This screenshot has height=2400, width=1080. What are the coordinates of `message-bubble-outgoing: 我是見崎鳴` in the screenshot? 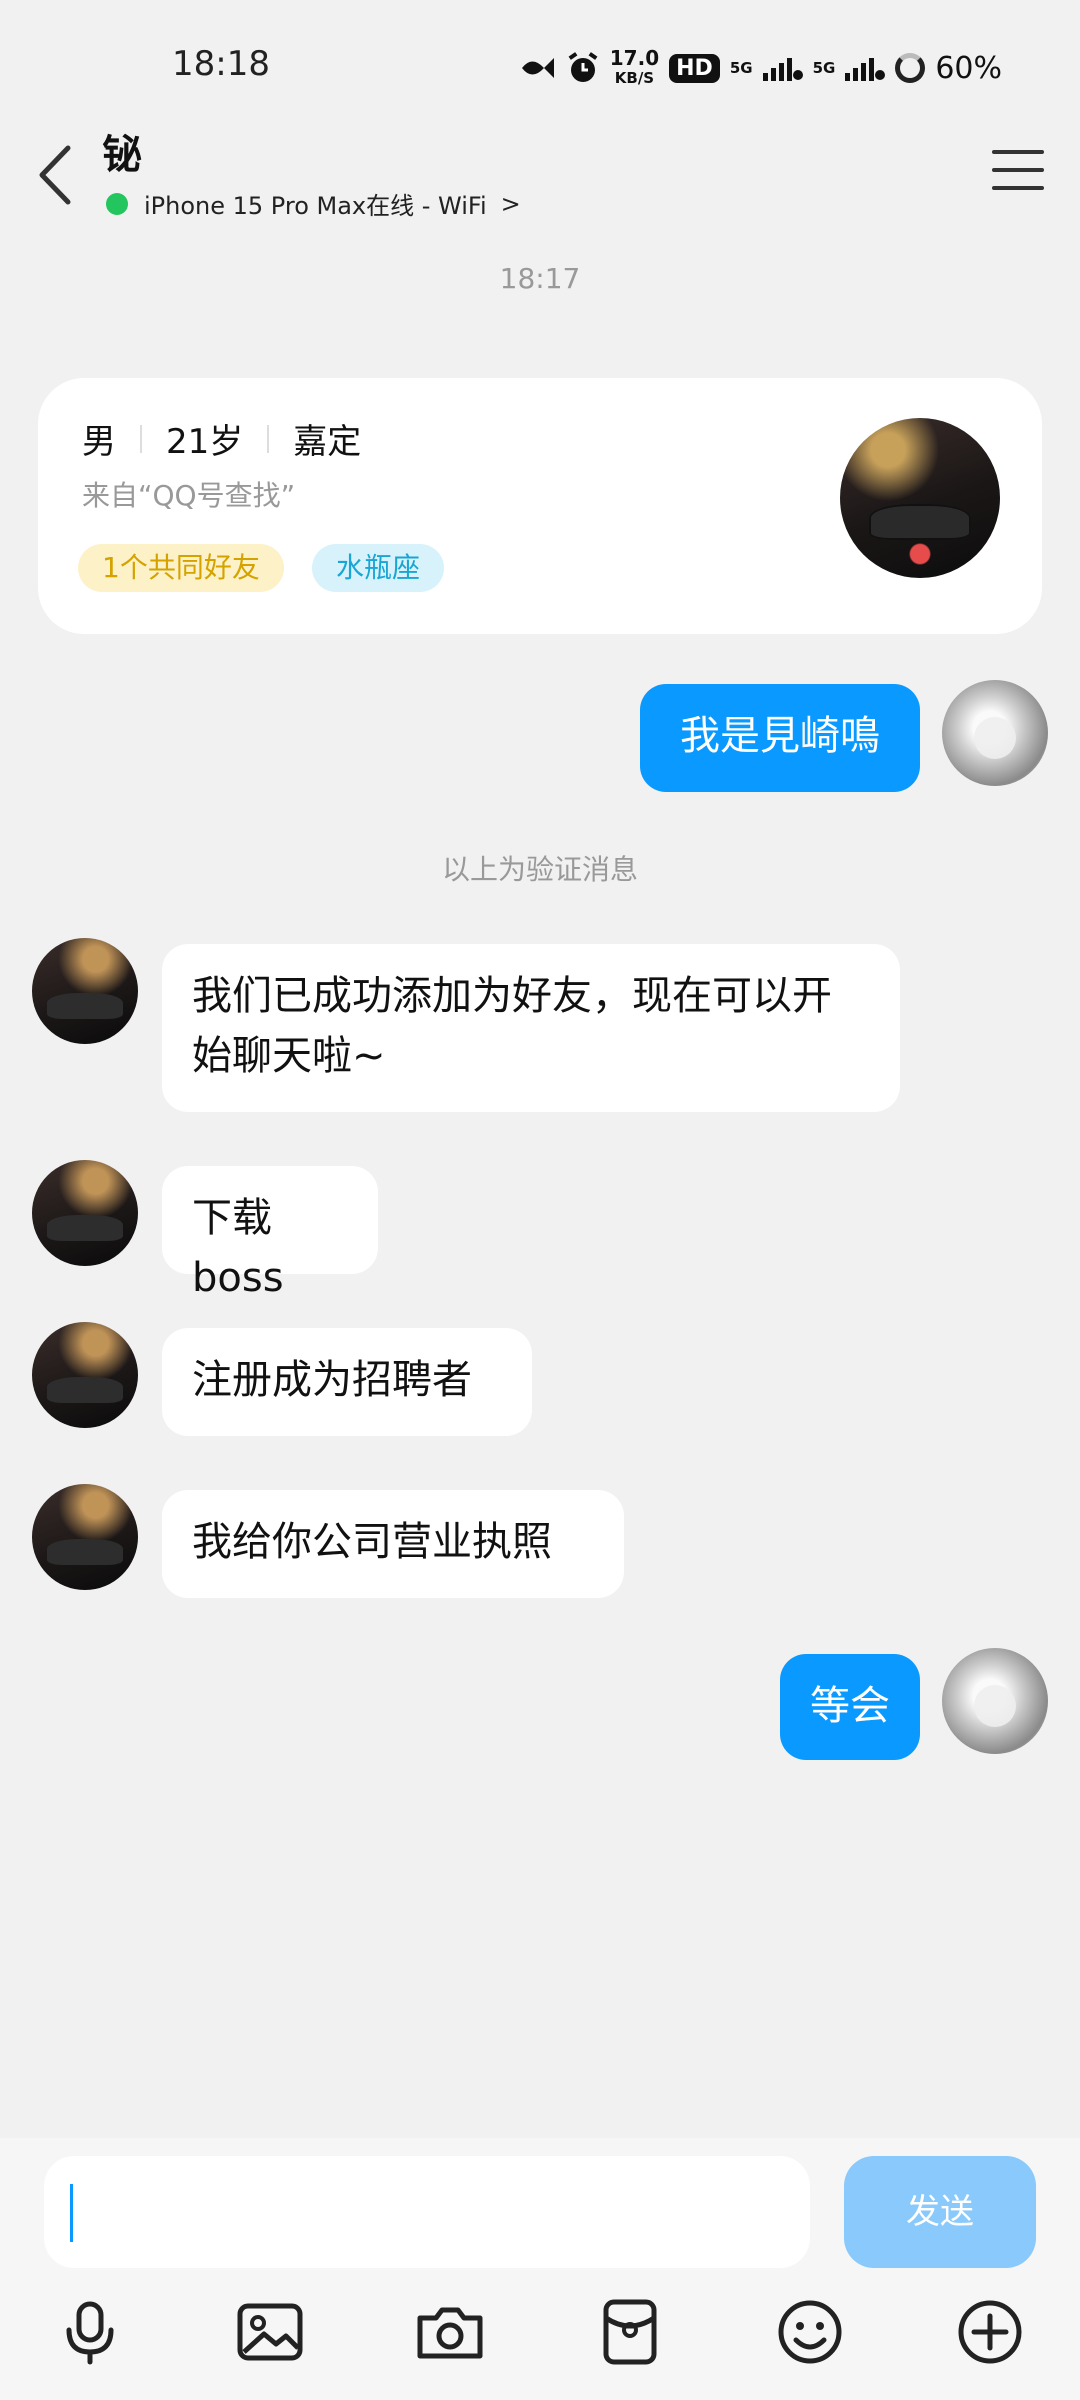 It's located at (780, 738).